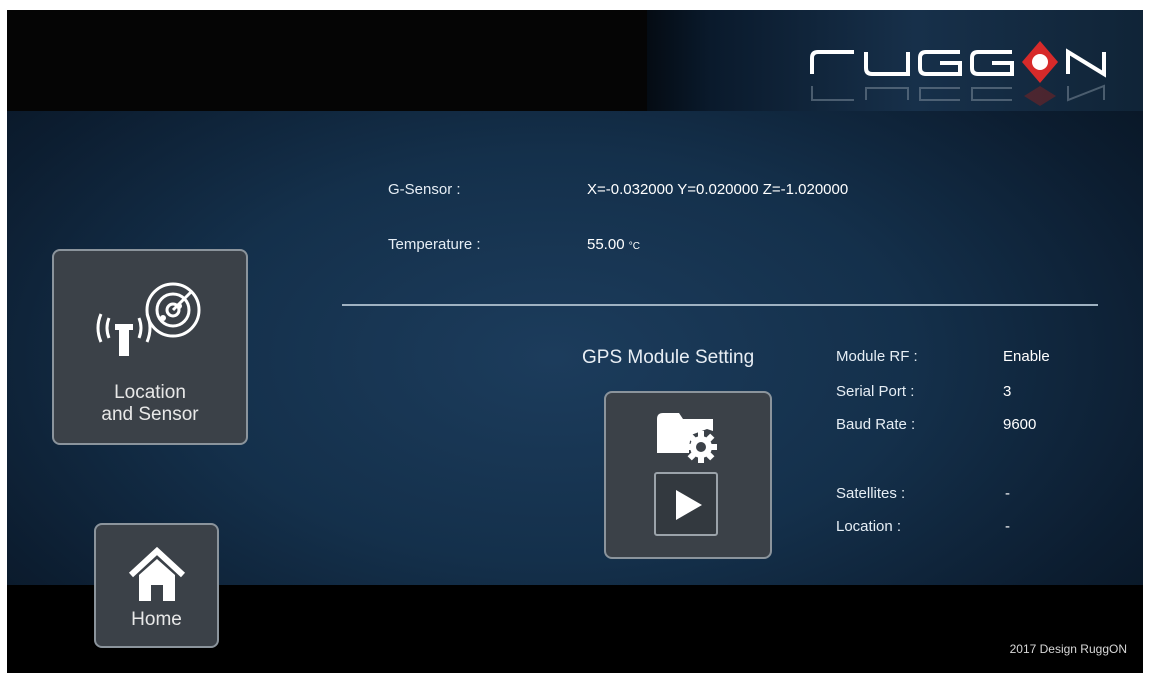 This screenshot has height=675, width=1150. I want to click on temperature-label: Temperature :, so click(434, 244).